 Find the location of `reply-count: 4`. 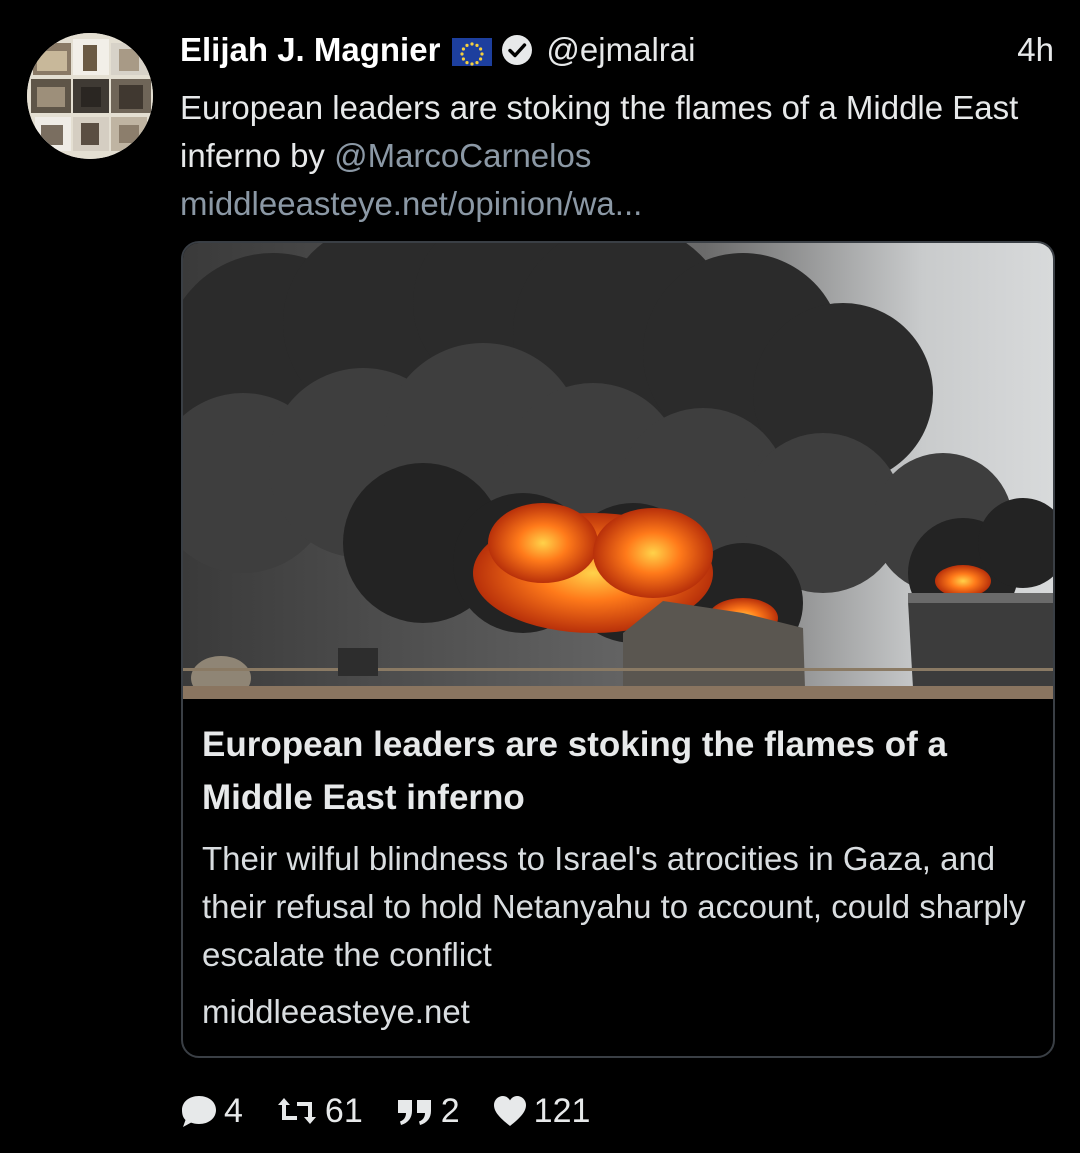

reply-count: 4 is located at coordinates (233, 1110).